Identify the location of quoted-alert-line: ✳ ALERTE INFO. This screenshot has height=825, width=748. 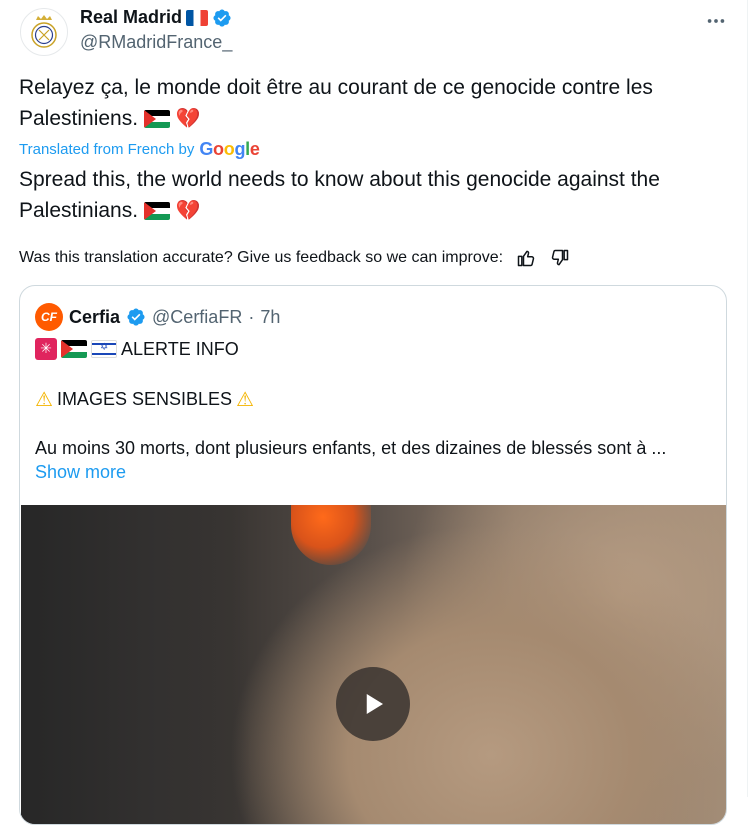
(137, 349).